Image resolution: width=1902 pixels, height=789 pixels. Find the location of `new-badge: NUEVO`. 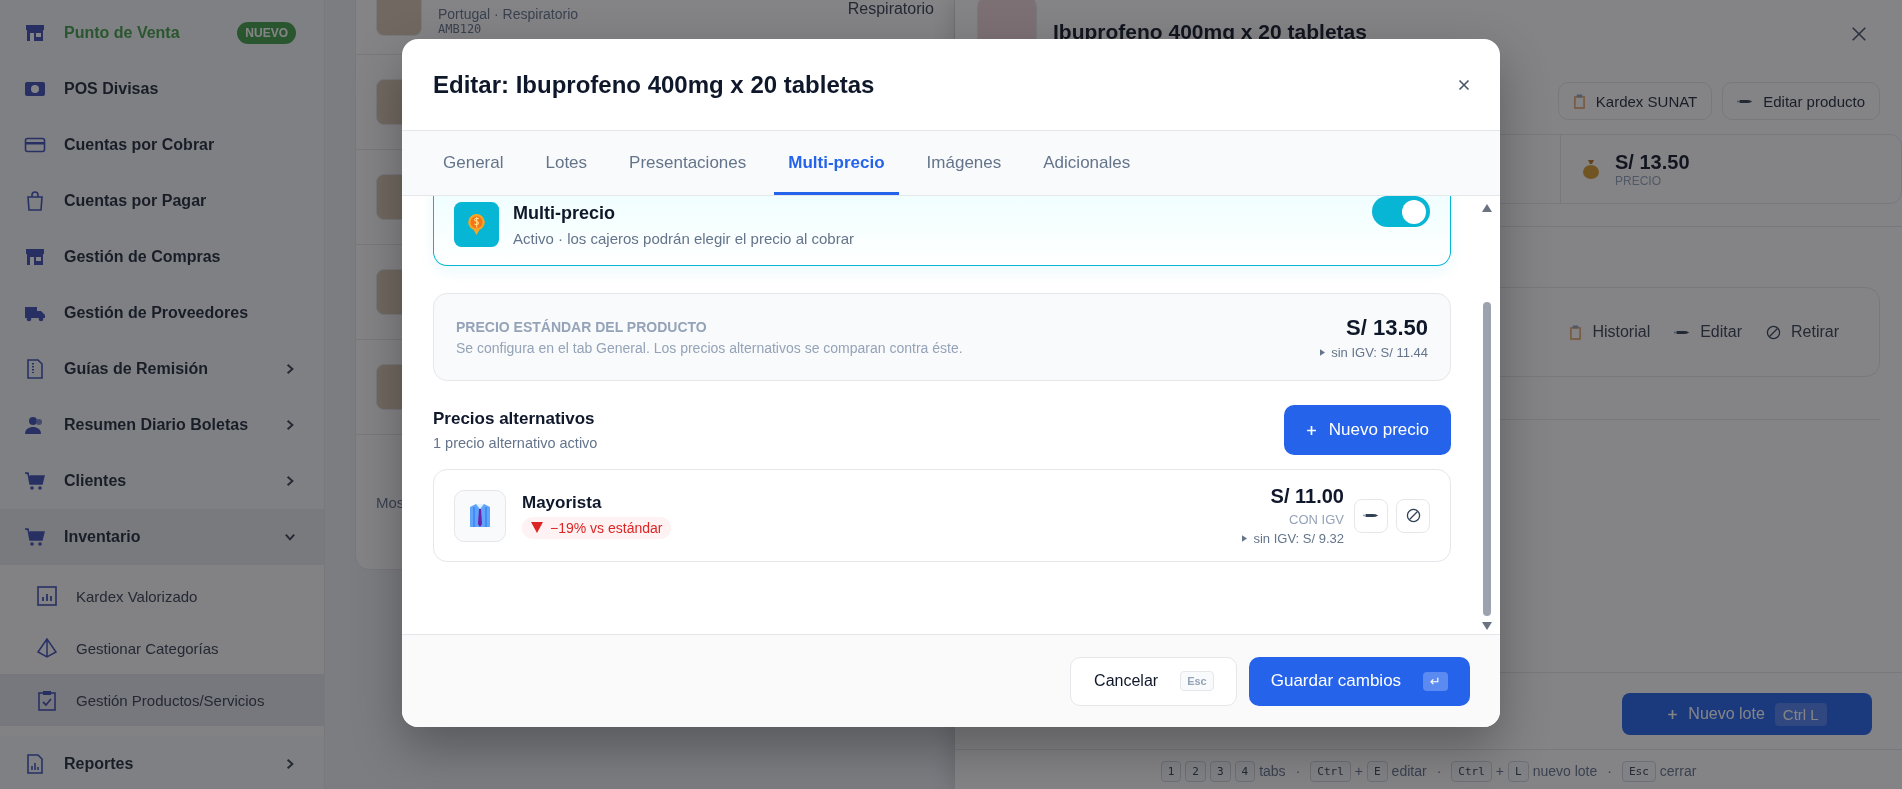

new-badge: NUEVO is located at coordinates (266, 33).